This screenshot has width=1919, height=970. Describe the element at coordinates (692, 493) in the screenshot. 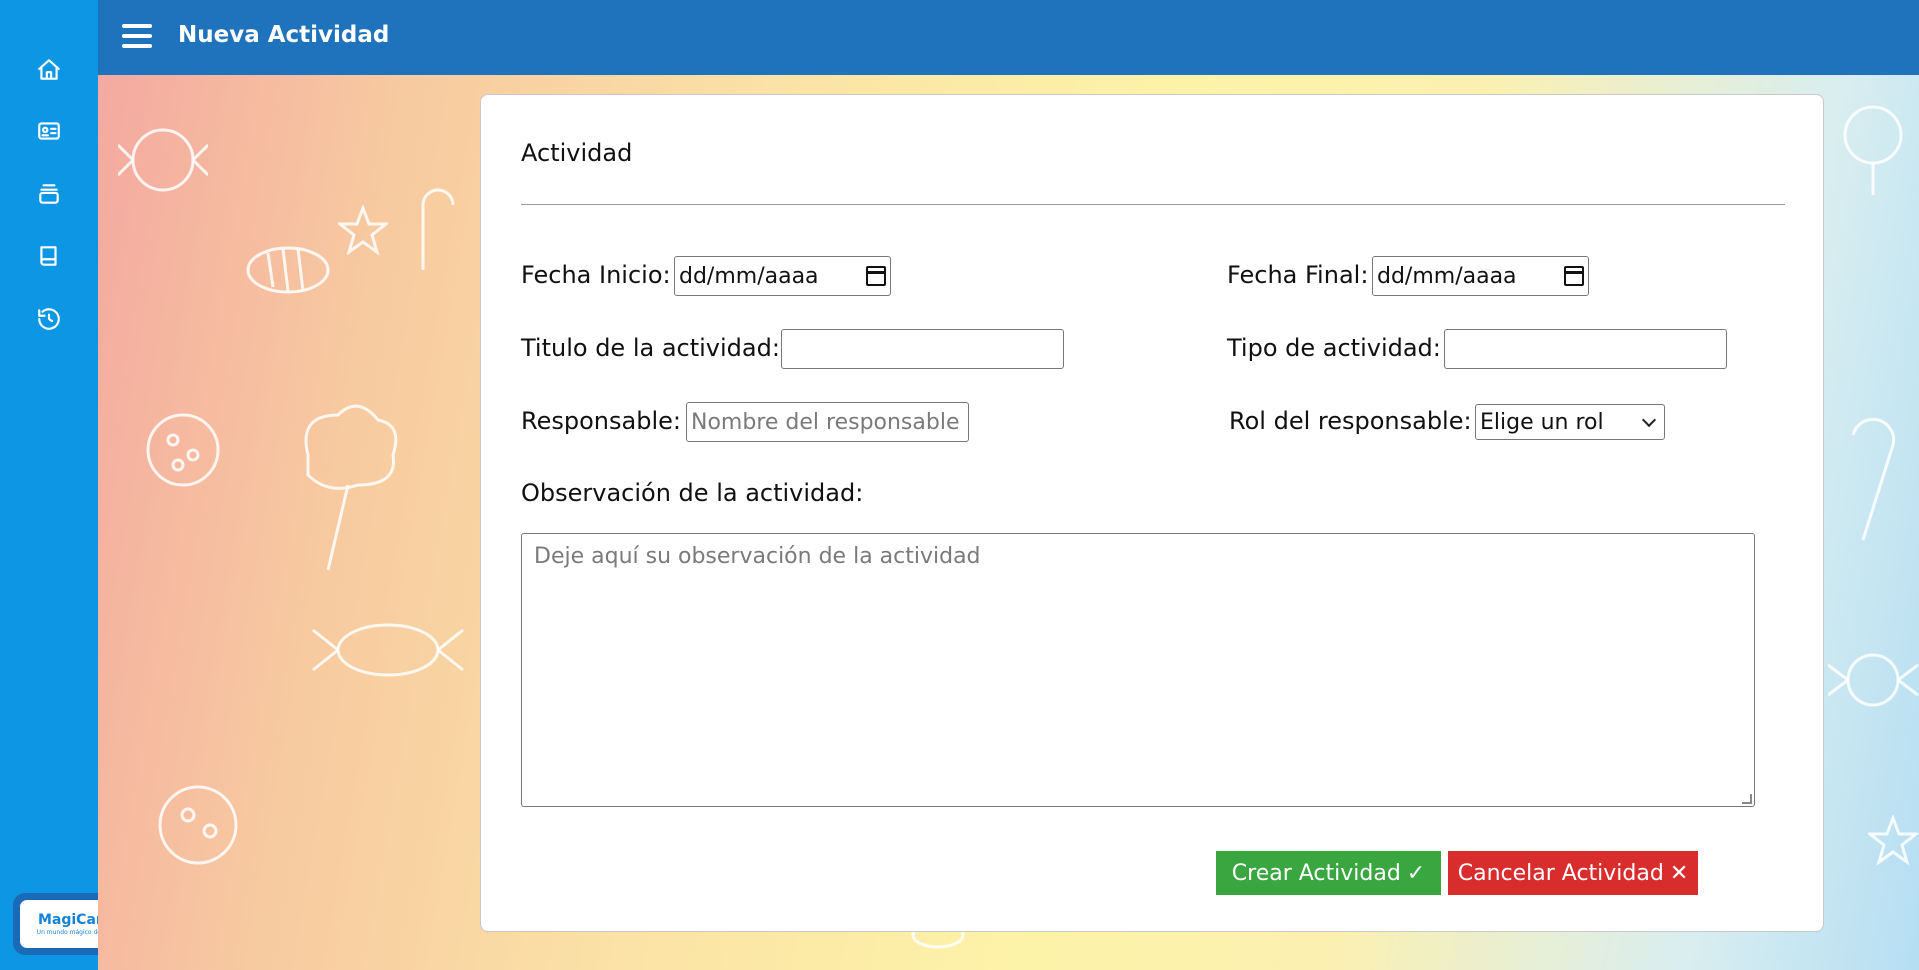

I see `observacion-label: Observación de la actividad:` at that location.